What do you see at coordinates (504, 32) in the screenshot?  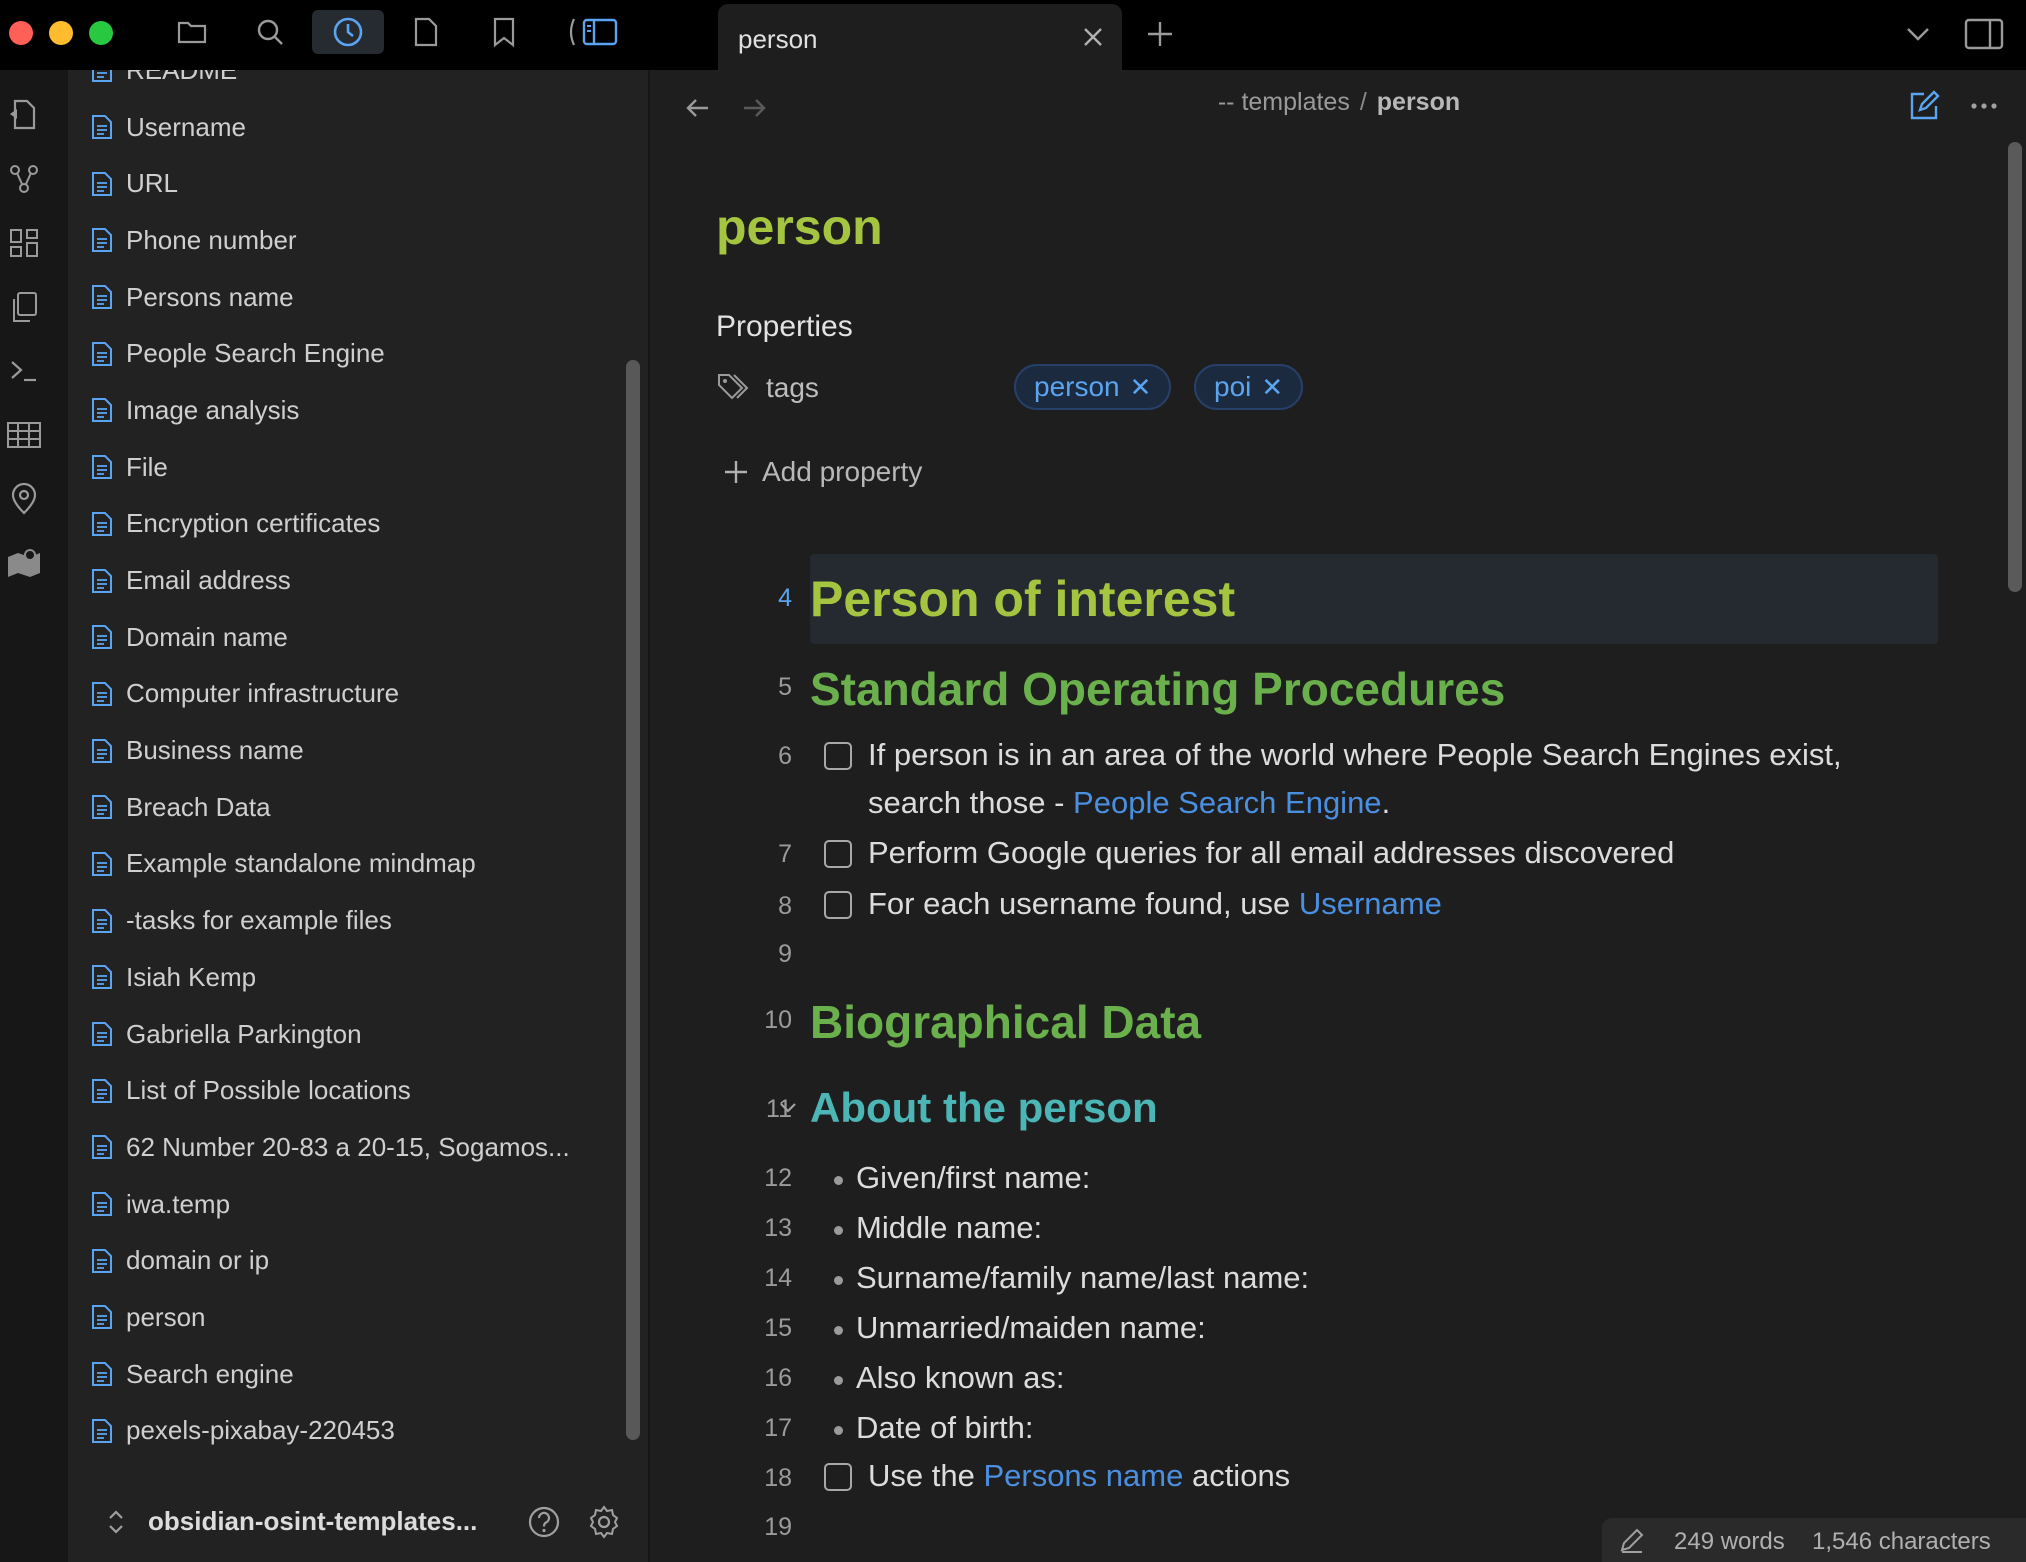 I see `bookmark-icon` at bounding box center [504, 32].